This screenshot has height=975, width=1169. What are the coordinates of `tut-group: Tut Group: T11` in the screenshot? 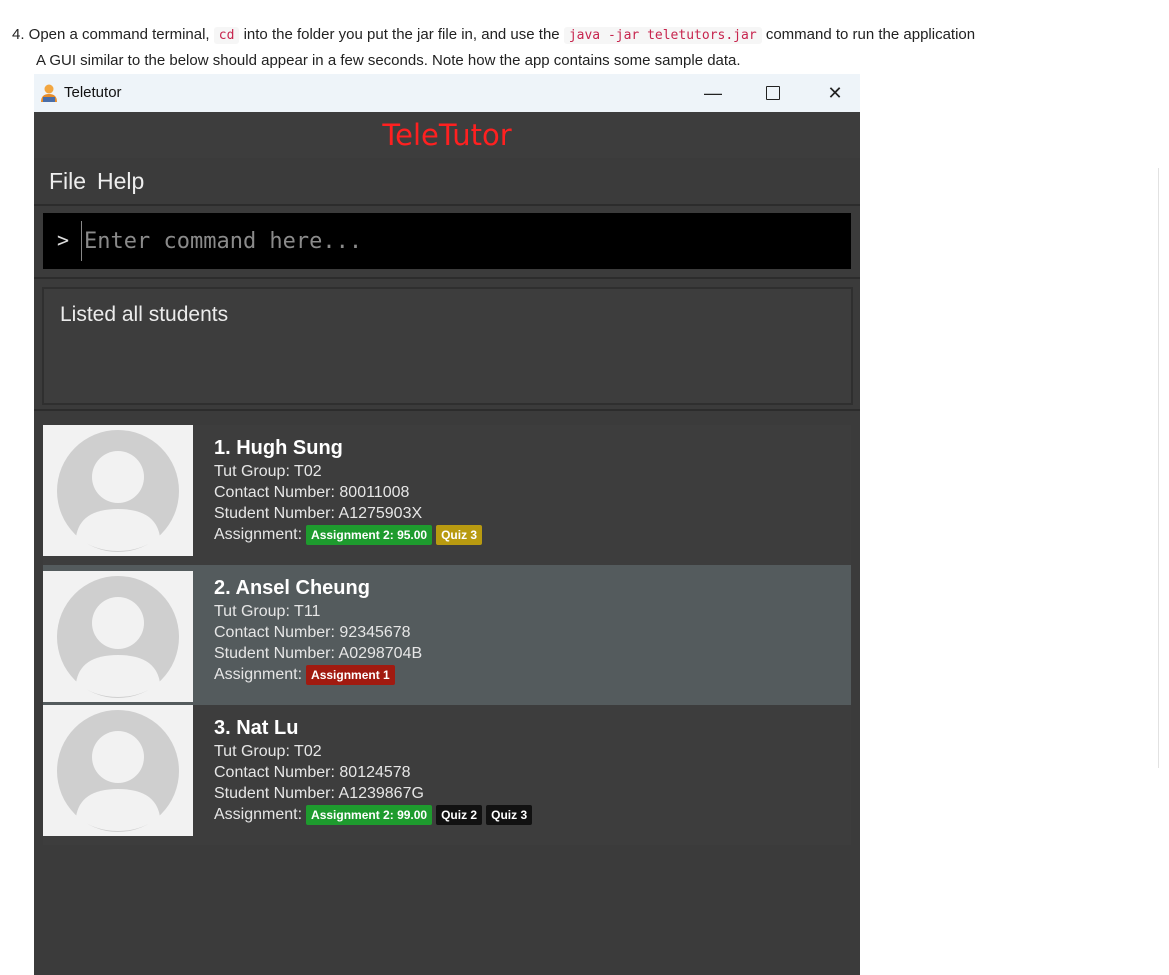 It's located at (318, 611).